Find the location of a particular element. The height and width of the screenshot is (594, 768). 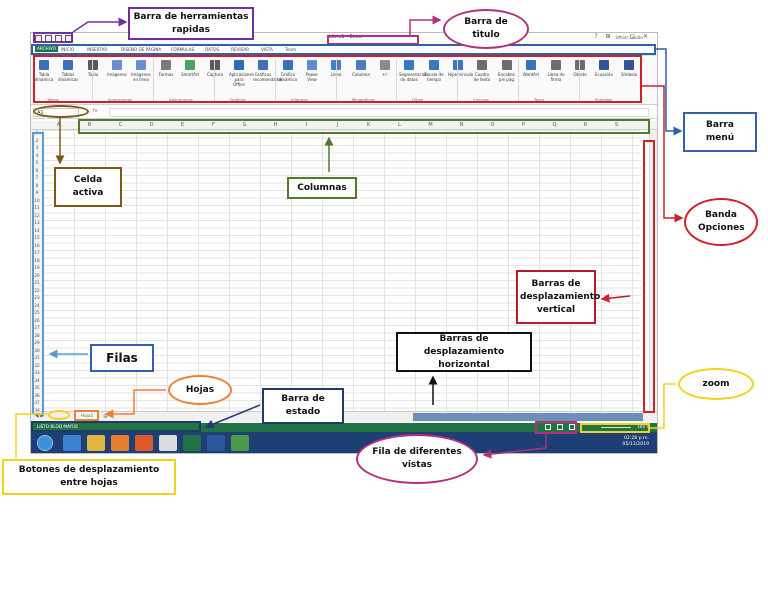

arrow-title-bar is located at coordinates (425, 25).